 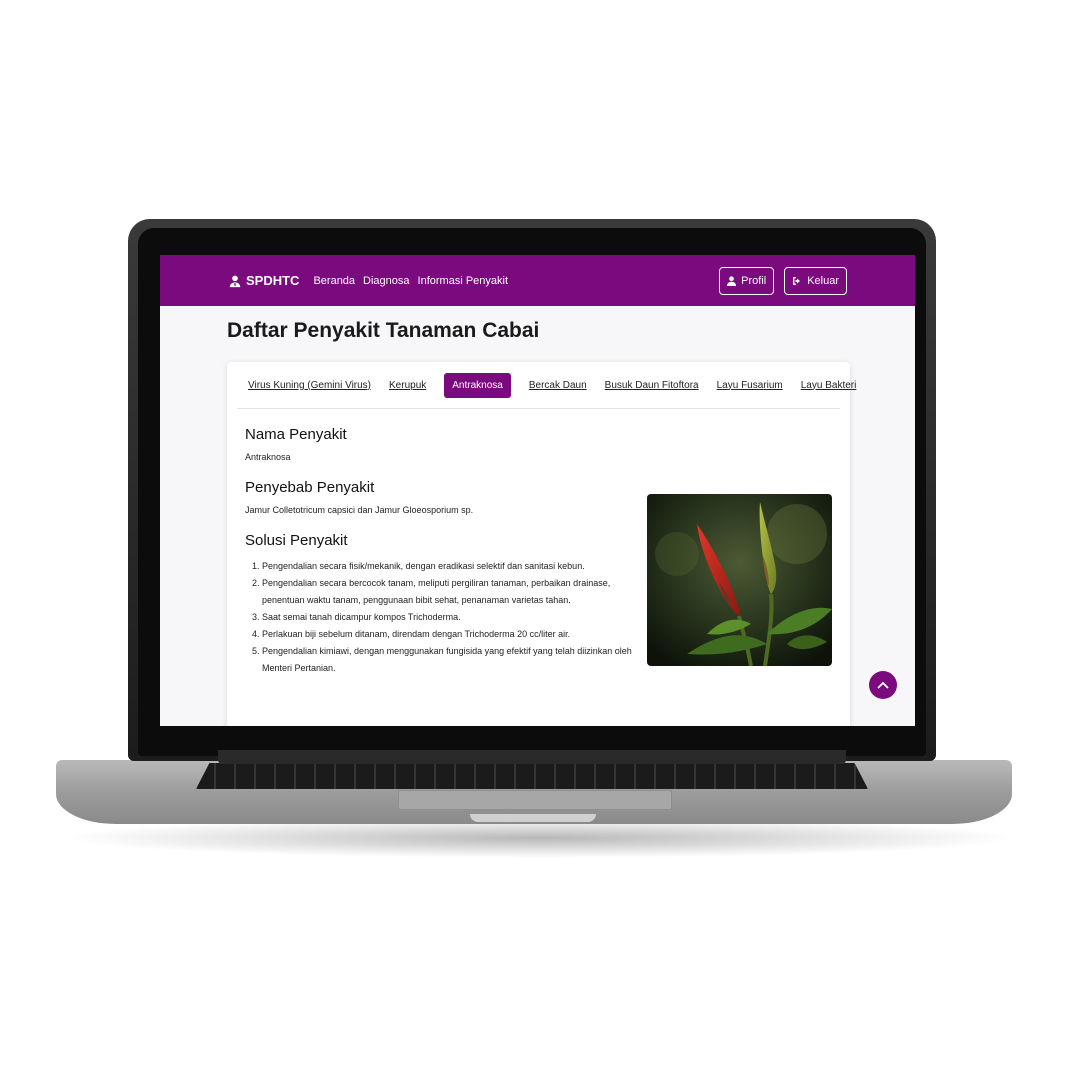 What do you see at coordinates (797, 280) in the screenshot?
I see `sign-out-icon` at bounding box center [797, 280].